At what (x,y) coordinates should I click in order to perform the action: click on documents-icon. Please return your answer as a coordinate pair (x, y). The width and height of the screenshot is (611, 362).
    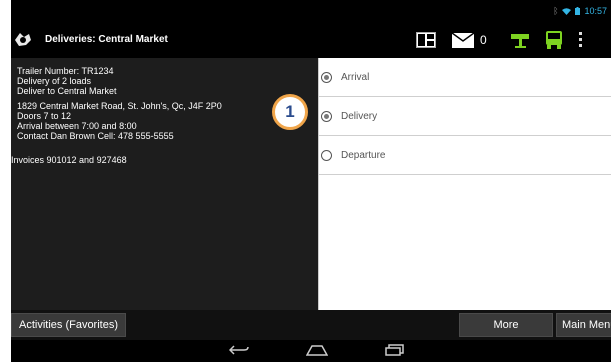
    Looking at the image, I should click on (426, 40).